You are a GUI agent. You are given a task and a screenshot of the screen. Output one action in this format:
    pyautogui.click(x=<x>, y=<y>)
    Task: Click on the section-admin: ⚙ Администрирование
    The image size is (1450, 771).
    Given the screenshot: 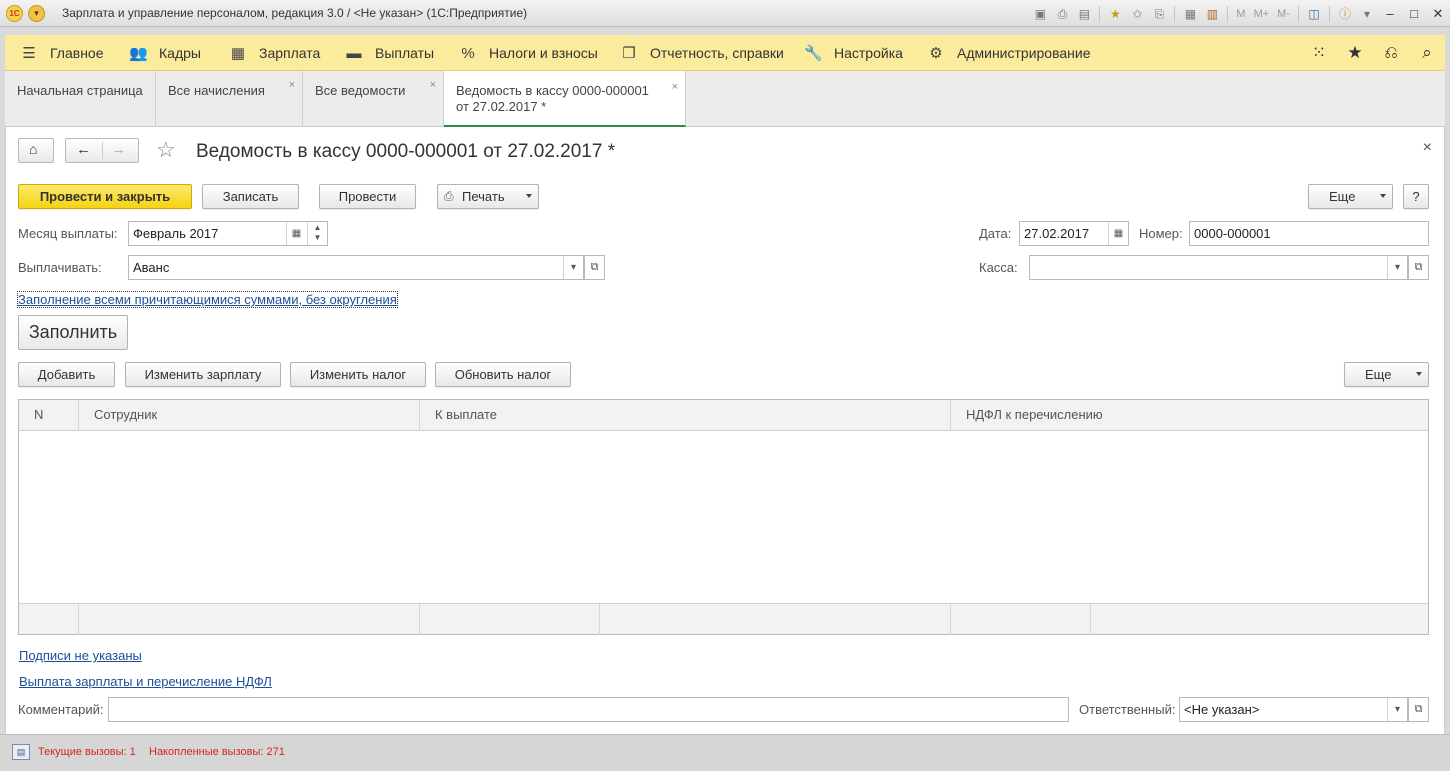 What is the action you would take?
    pyautogui.click(x=1008, y=53)
    